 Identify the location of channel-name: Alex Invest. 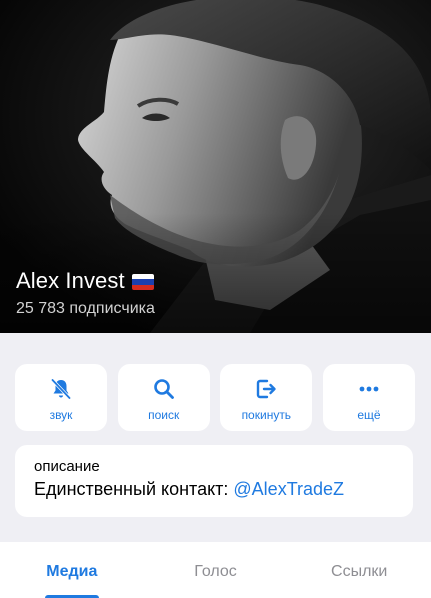
(70, 280).